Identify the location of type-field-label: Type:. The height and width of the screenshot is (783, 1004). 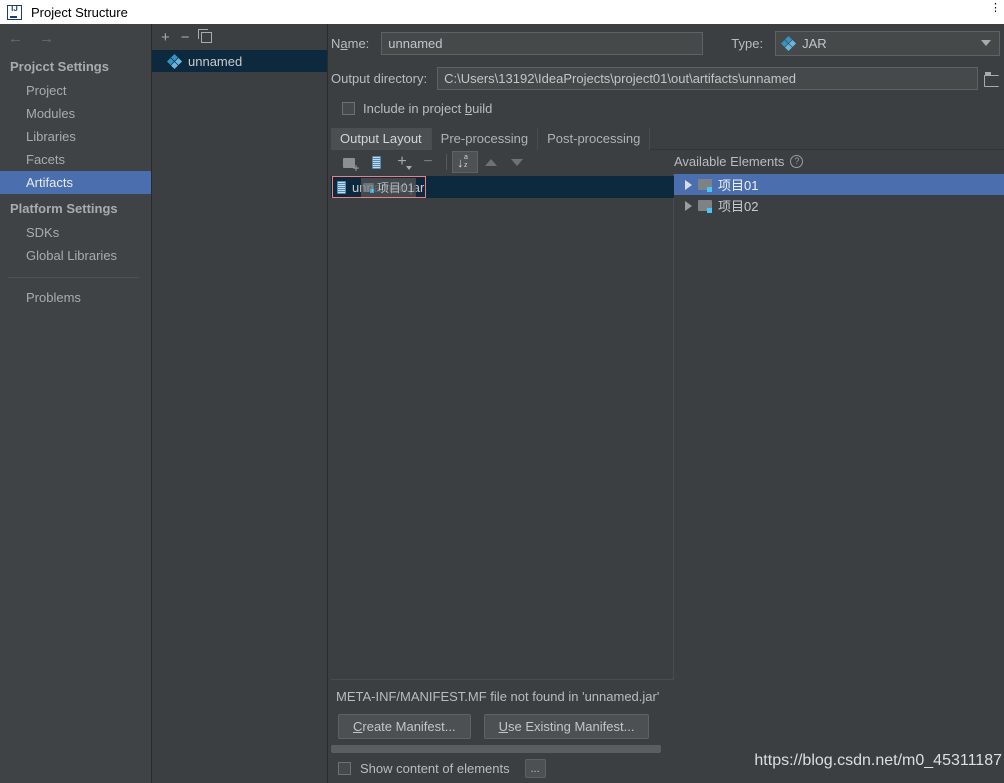
(747, 43).